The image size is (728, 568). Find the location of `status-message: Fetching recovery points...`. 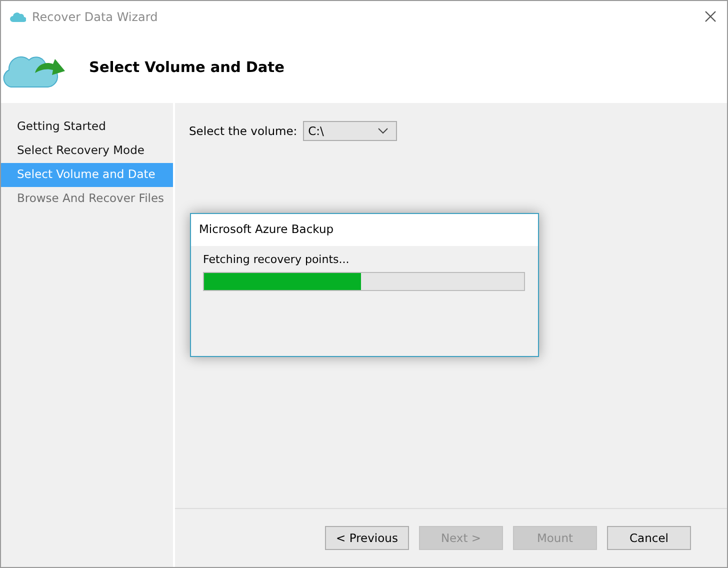

status-message: Fetching recovery points... is located at coordinates (276, 259).